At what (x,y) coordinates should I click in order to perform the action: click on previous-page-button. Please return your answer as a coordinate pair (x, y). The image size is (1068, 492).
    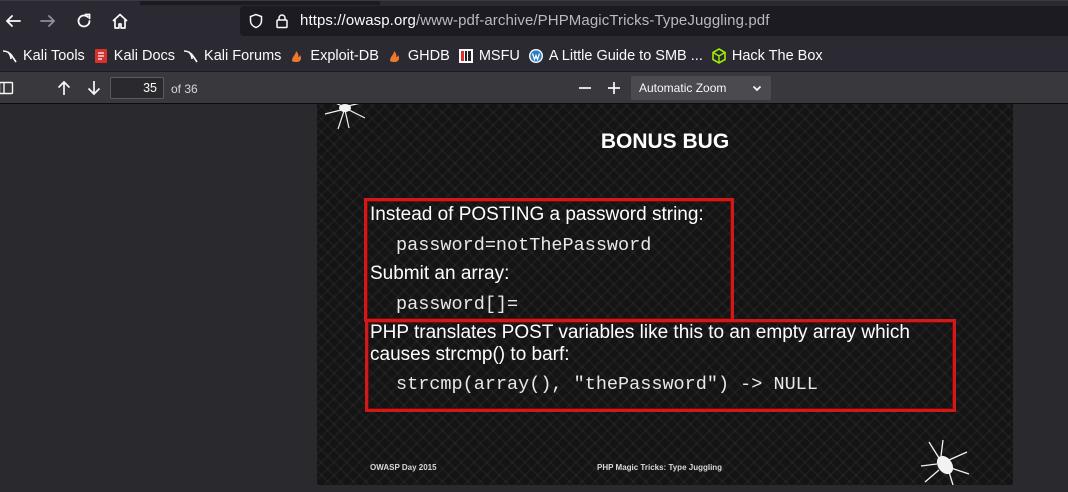
    Looking at the image, I should click on (64, 88).